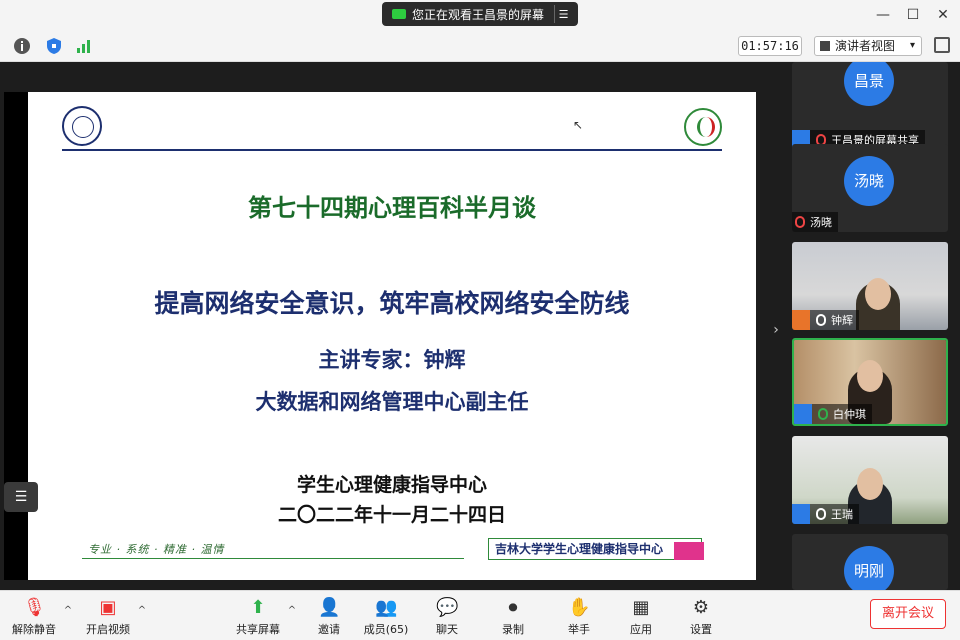  What do you see at coordinates (391, 485) in the screenshot?
I see `slide-organizer: 学生心理健康指导中心` at bounding box center [391, 485].